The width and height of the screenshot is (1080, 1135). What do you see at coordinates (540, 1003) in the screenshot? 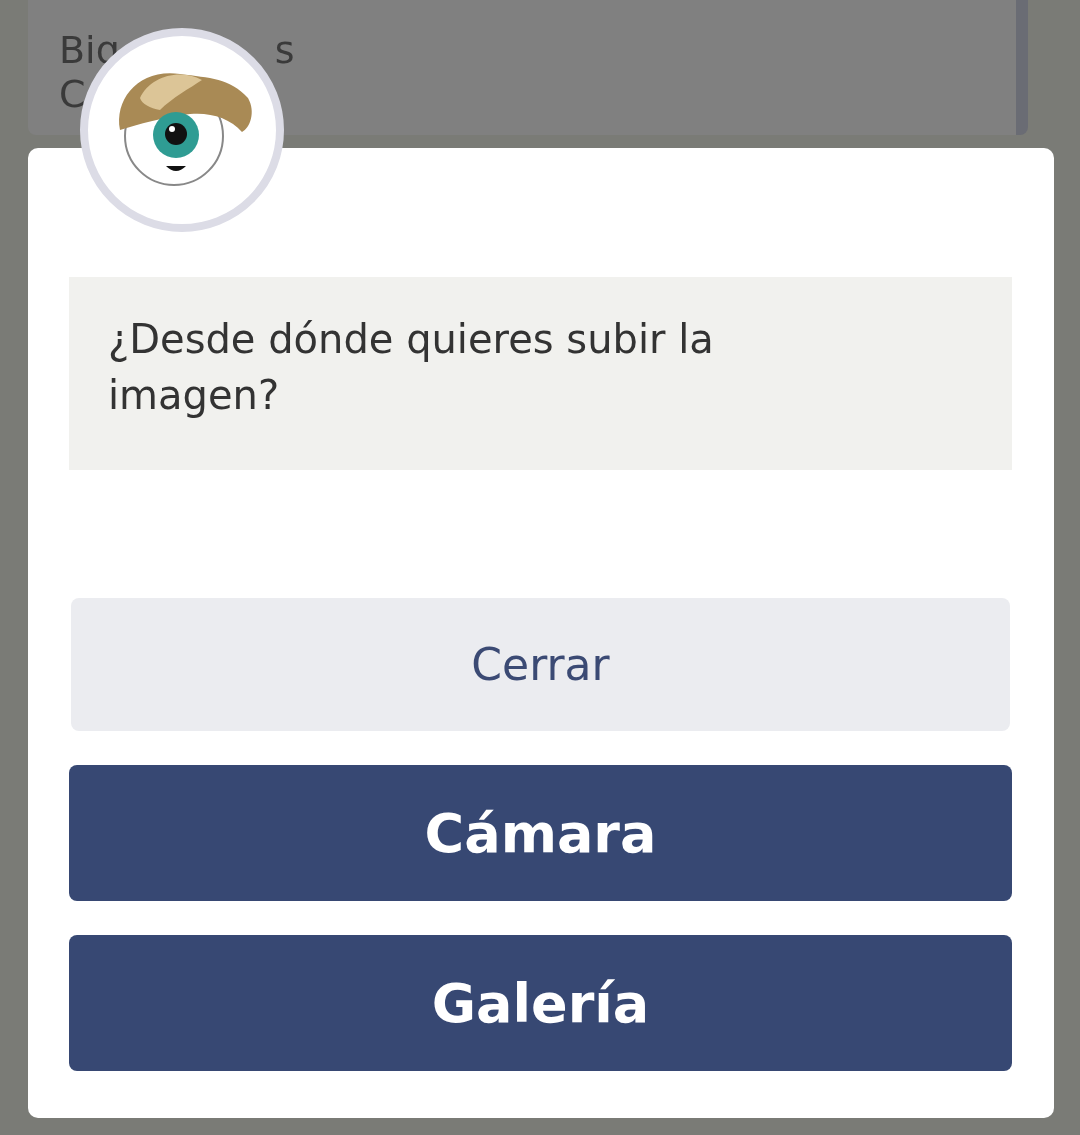
I see `primary-button: Galería` at bounding box center [540, 1003].